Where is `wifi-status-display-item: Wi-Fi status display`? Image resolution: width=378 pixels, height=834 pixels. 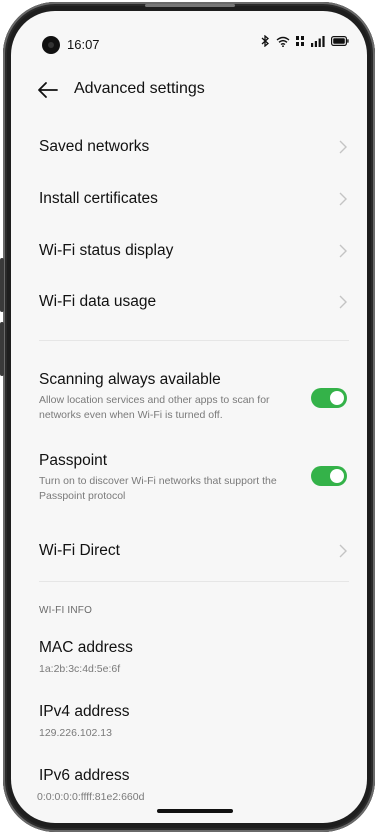 wifi-status-display-item: Wi-Fi status display is located at coordinates (189, 251).